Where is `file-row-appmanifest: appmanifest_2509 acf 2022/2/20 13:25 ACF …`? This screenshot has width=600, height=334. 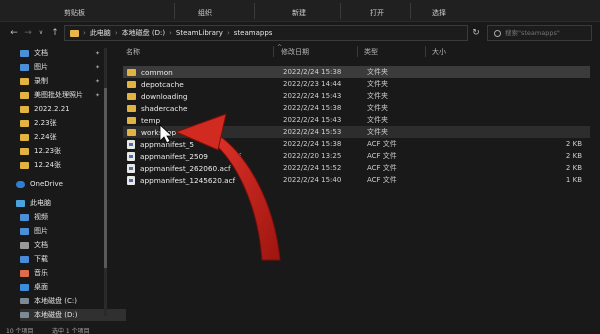
file-row-appmanifest: appmanifest_2509 acf 2022/2/20 13:25 ACF … is located at coordinates (356, 156).